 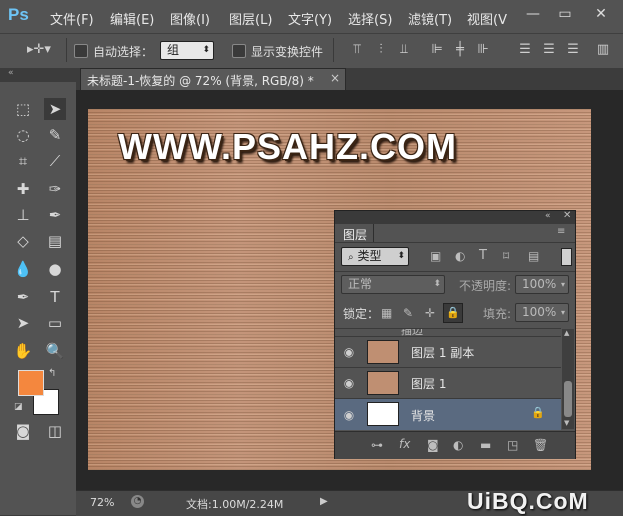 I want to click on close-window-button: ✕, so click(x=601, y=14).